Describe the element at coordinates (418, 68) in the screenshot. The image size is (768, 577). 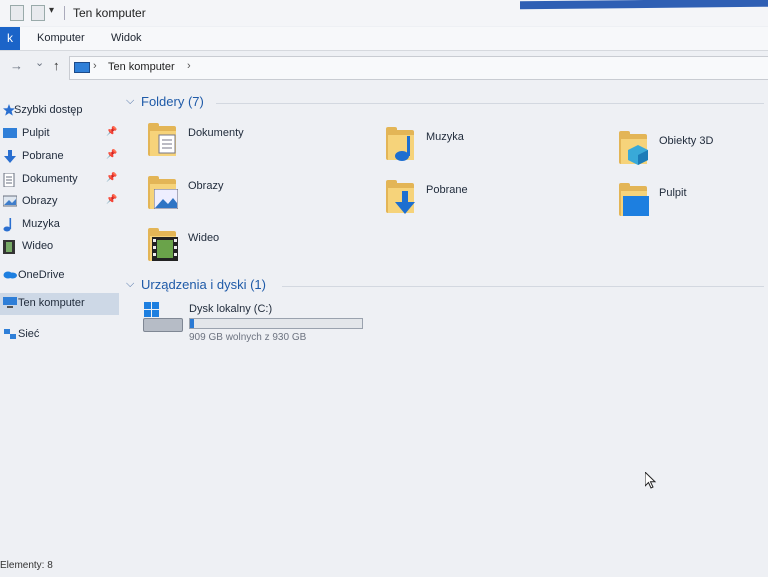
I see `address-bar: › Ten komputer ›` at that location.